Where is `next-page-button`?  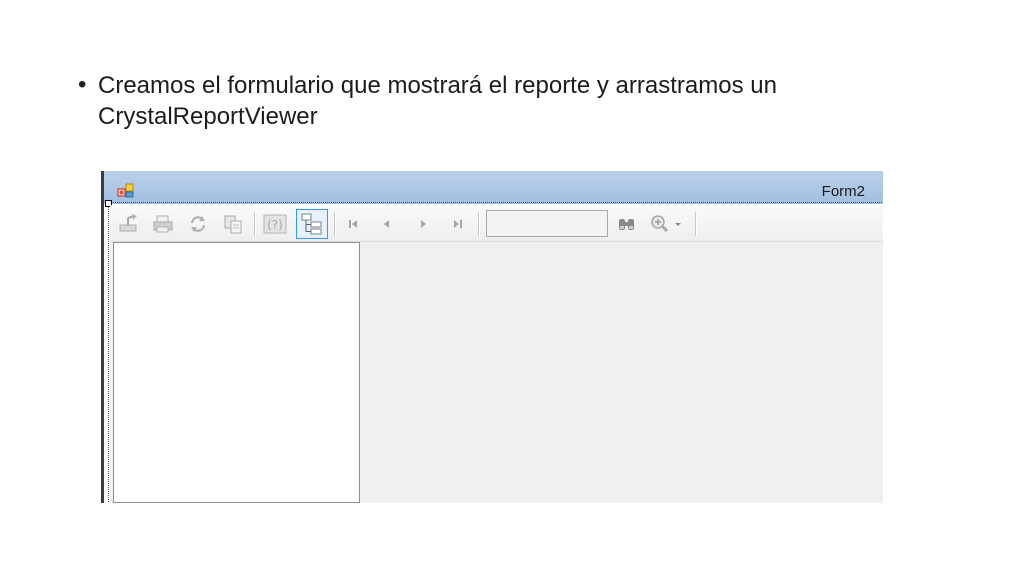 next-page-button is located at coordinates (423, 224).